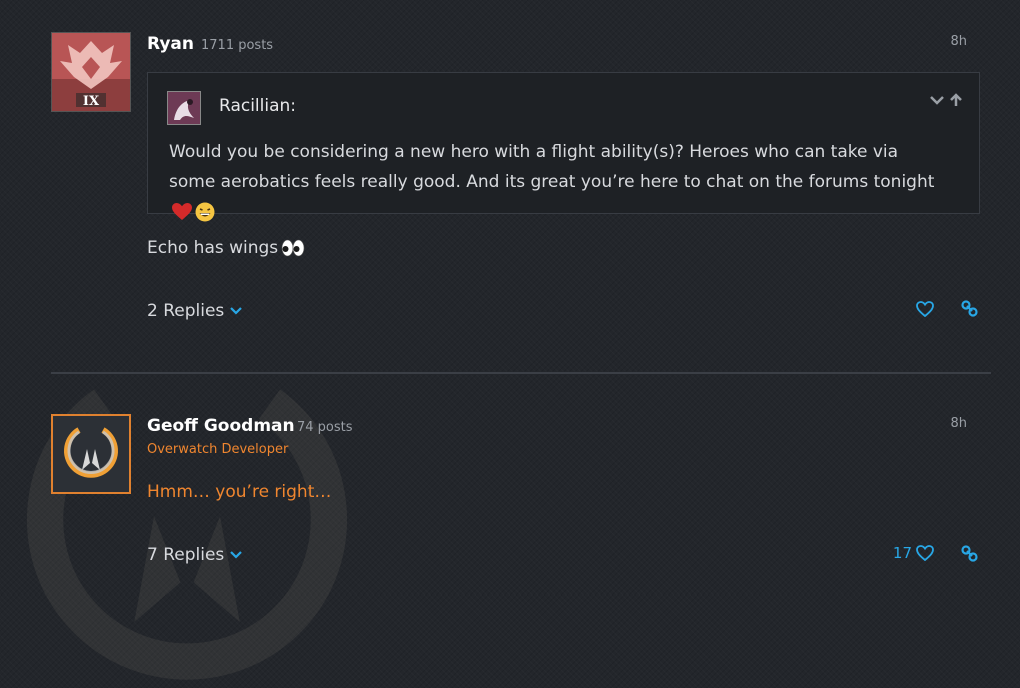  Describe the element at coordinates (946, 100) in the screenshot. I see `quote-controls` at that location.